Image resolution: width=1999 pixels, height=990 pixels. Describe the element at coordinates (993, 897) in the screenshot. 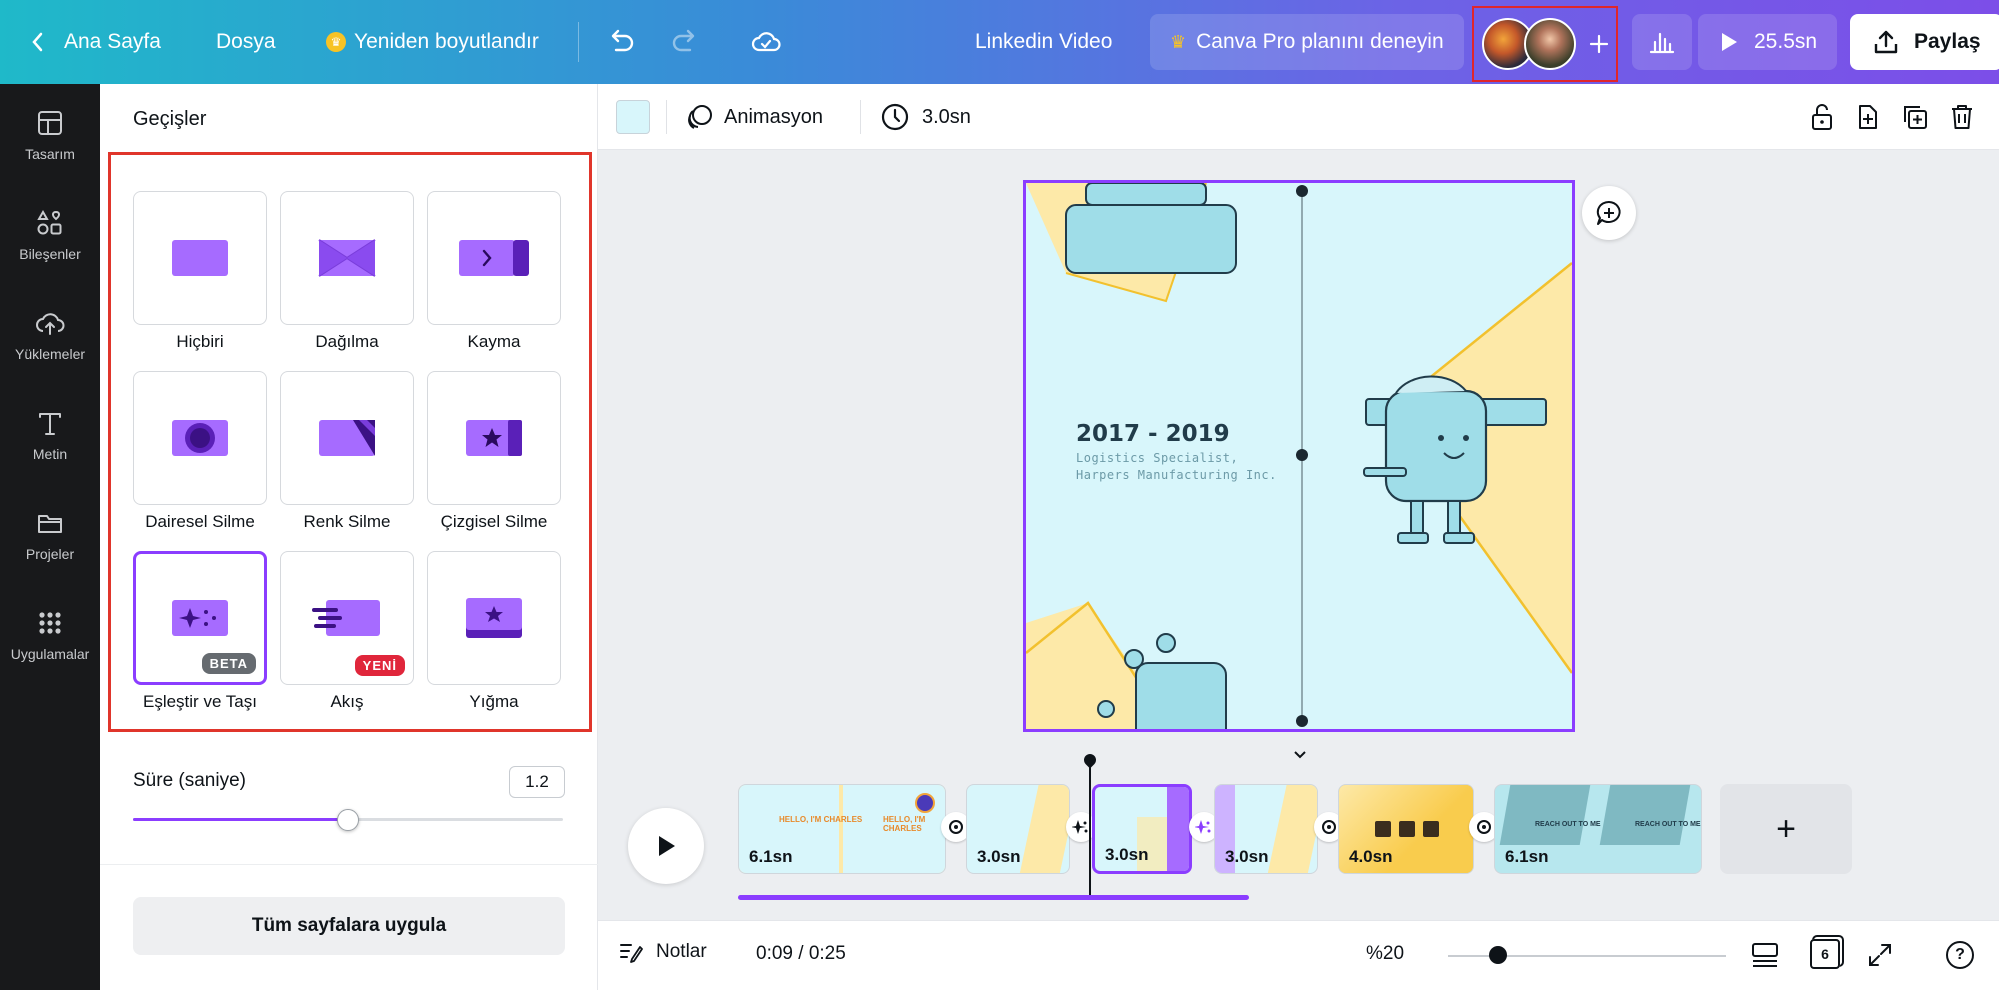

I see `timeline-progress-fill` at that location.